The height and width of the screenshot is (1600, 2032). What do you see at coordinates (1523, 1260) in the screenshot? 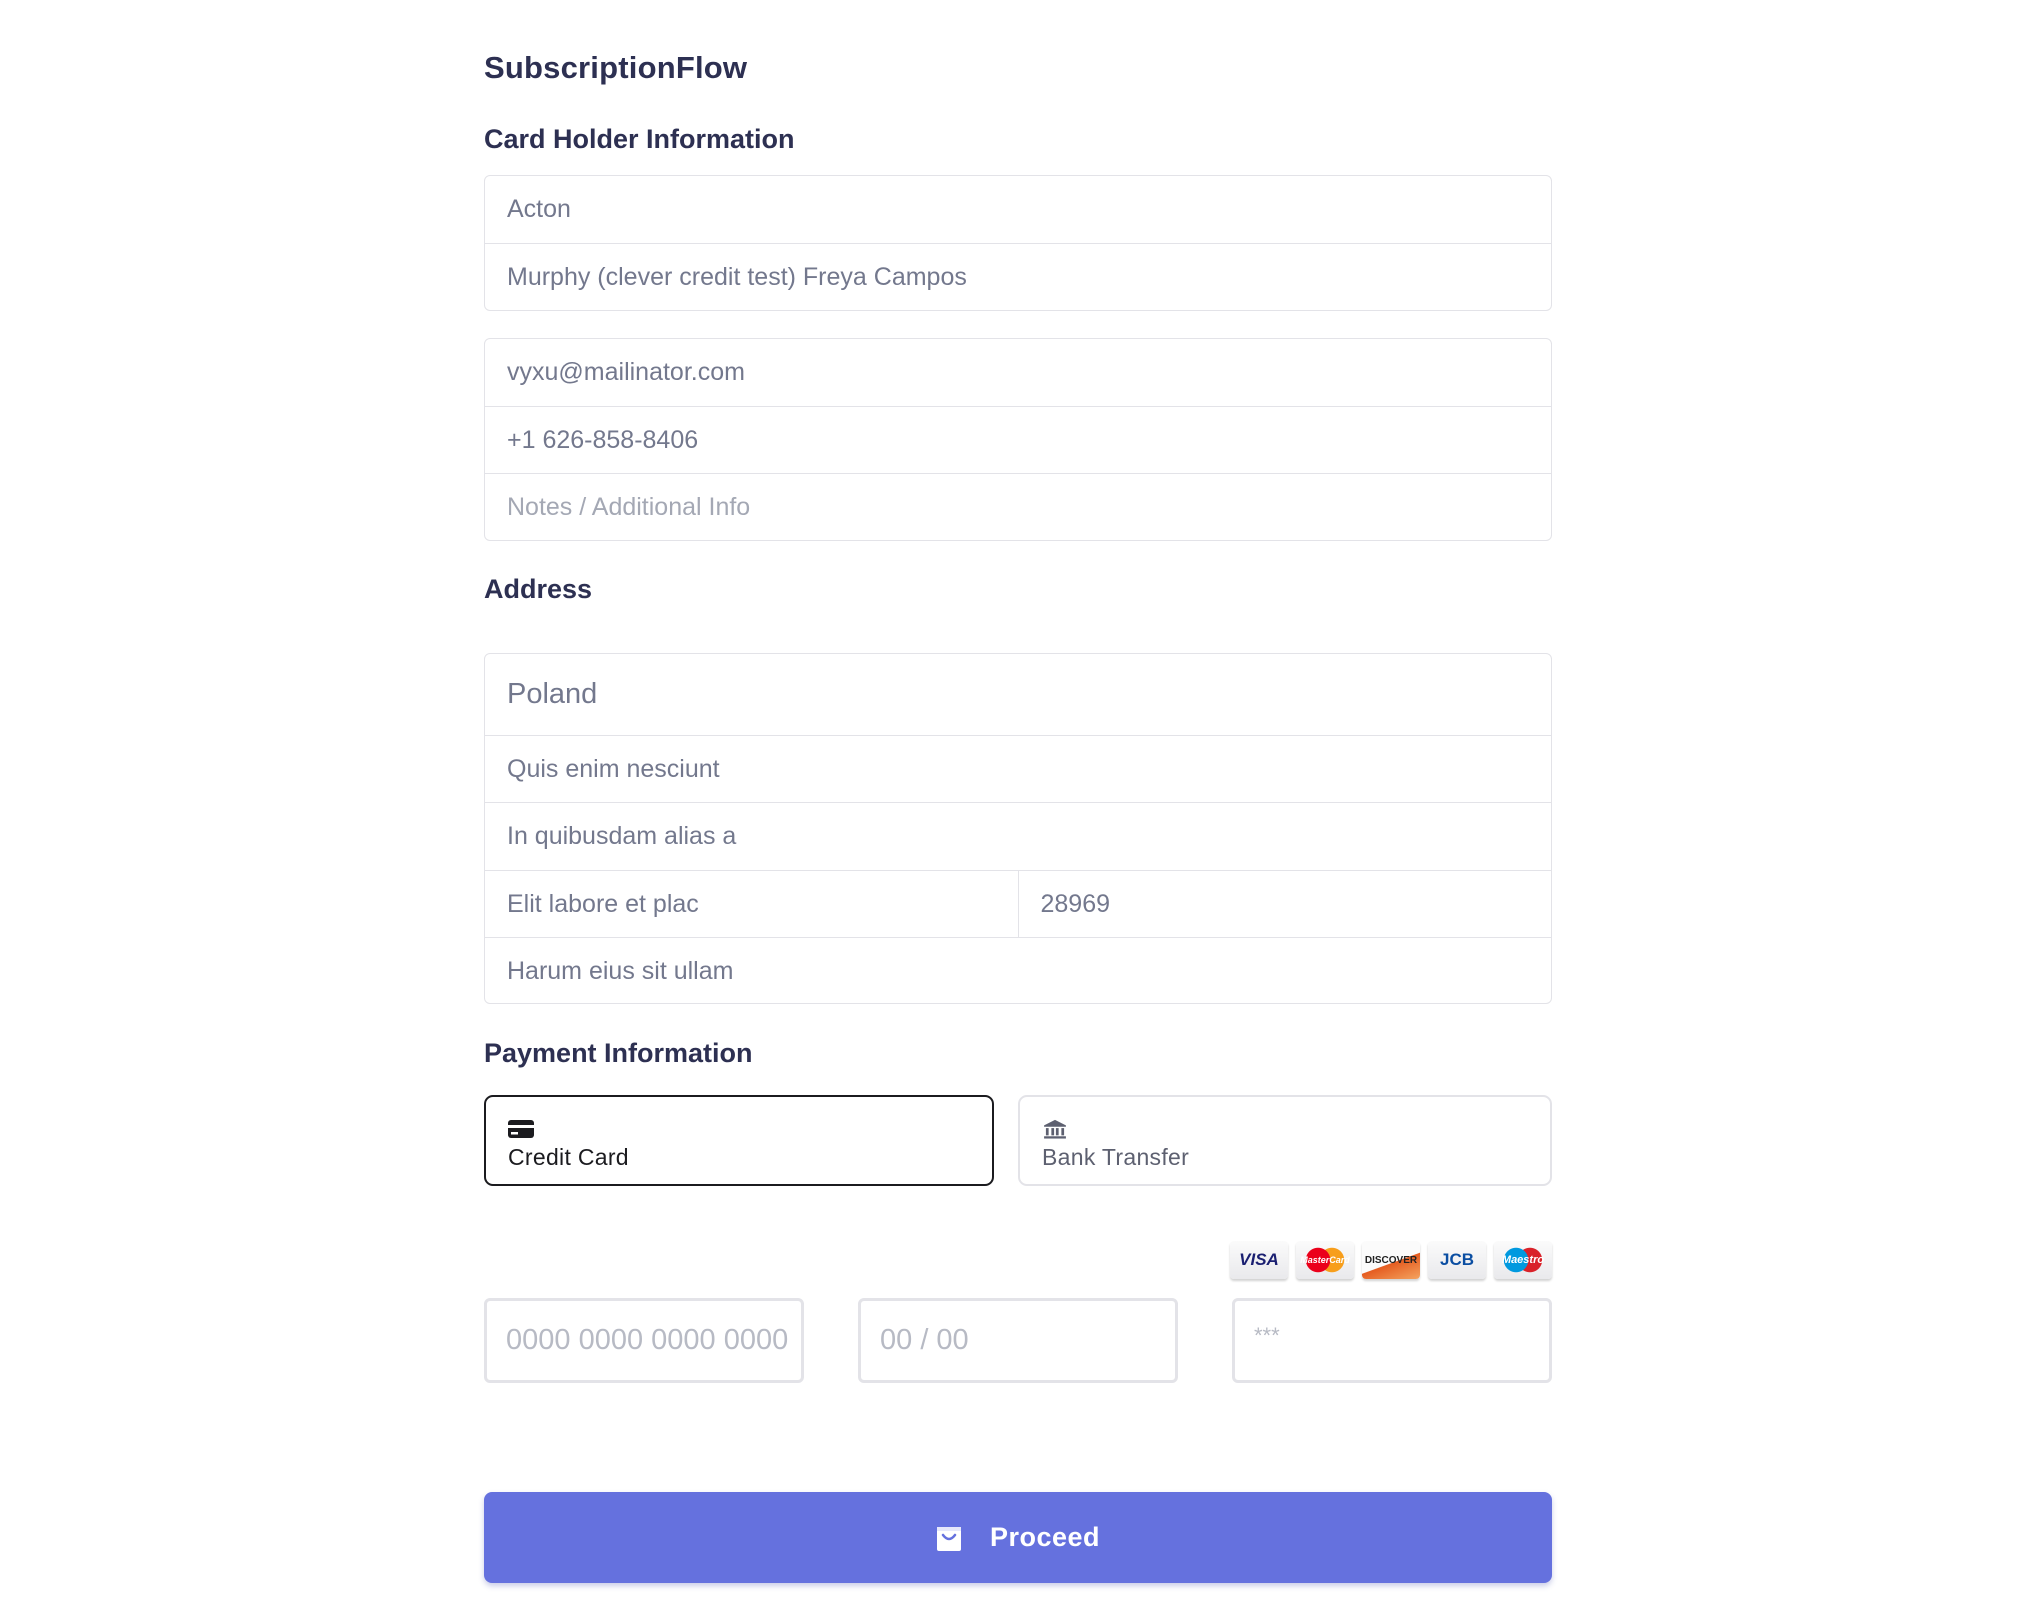
I see `maestro-logo: Maestro` at bounding box center [1523, 1260].